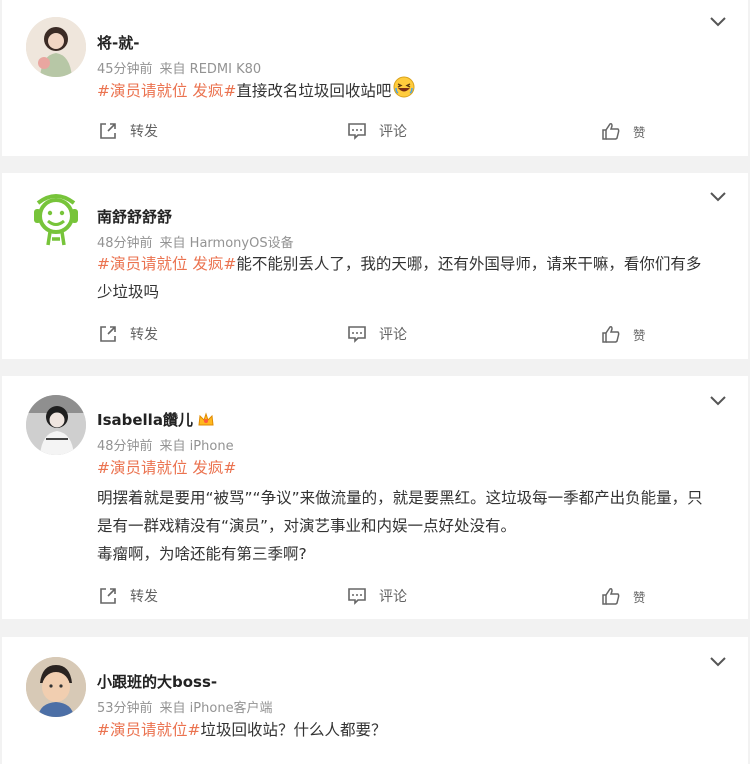 The image size is (750, 764). I want to click on post-body: 少垃圾吗, so click(128, 292).